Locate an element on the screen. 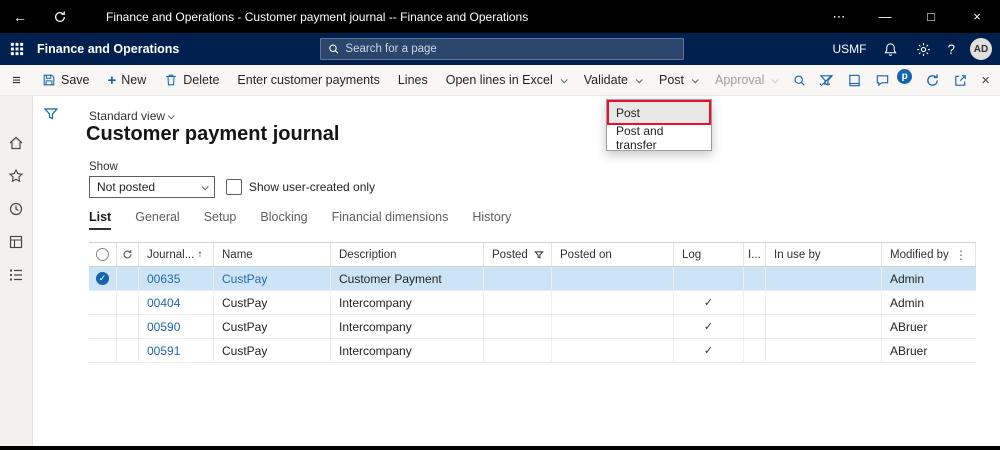  select-all-circle-icon is located at coordinates (102, 254).